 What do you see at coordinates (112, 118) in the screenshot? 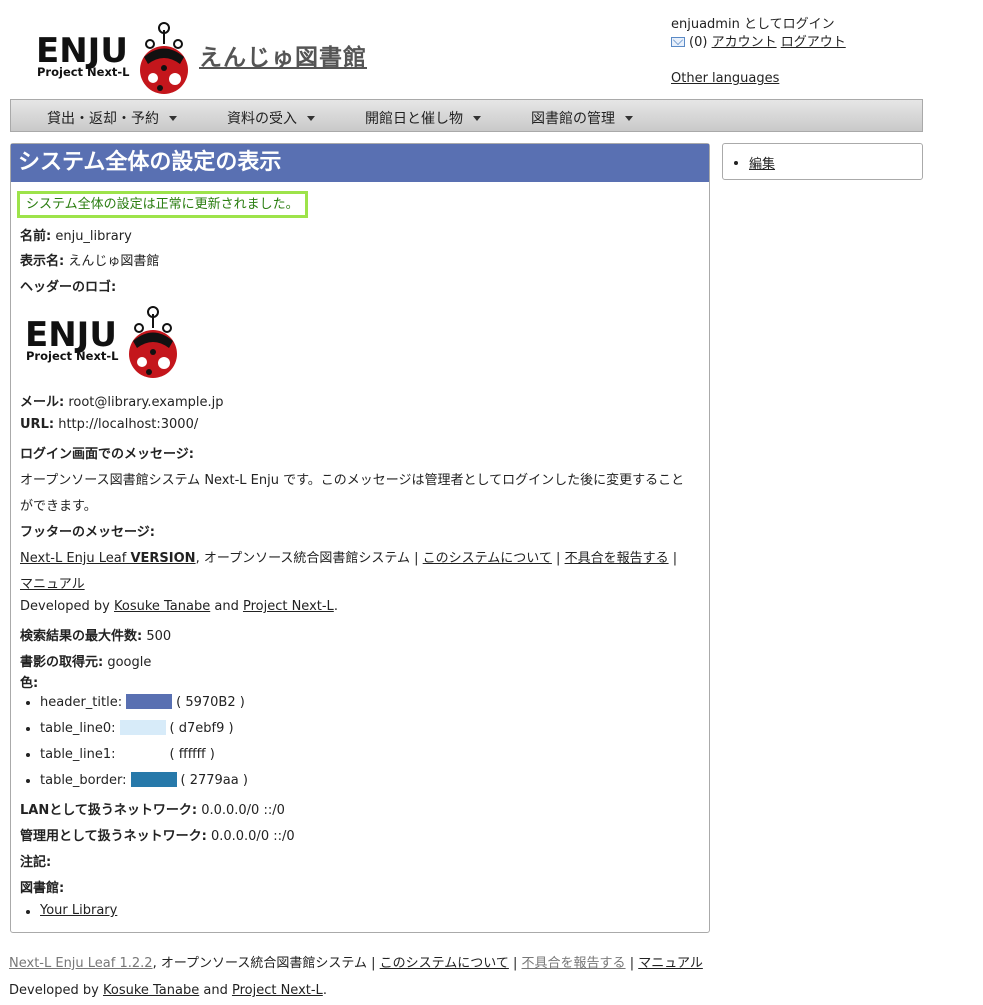
I see `nav-checkout-menu: 貸出・返却・予約` at bounding box center [112, 118].